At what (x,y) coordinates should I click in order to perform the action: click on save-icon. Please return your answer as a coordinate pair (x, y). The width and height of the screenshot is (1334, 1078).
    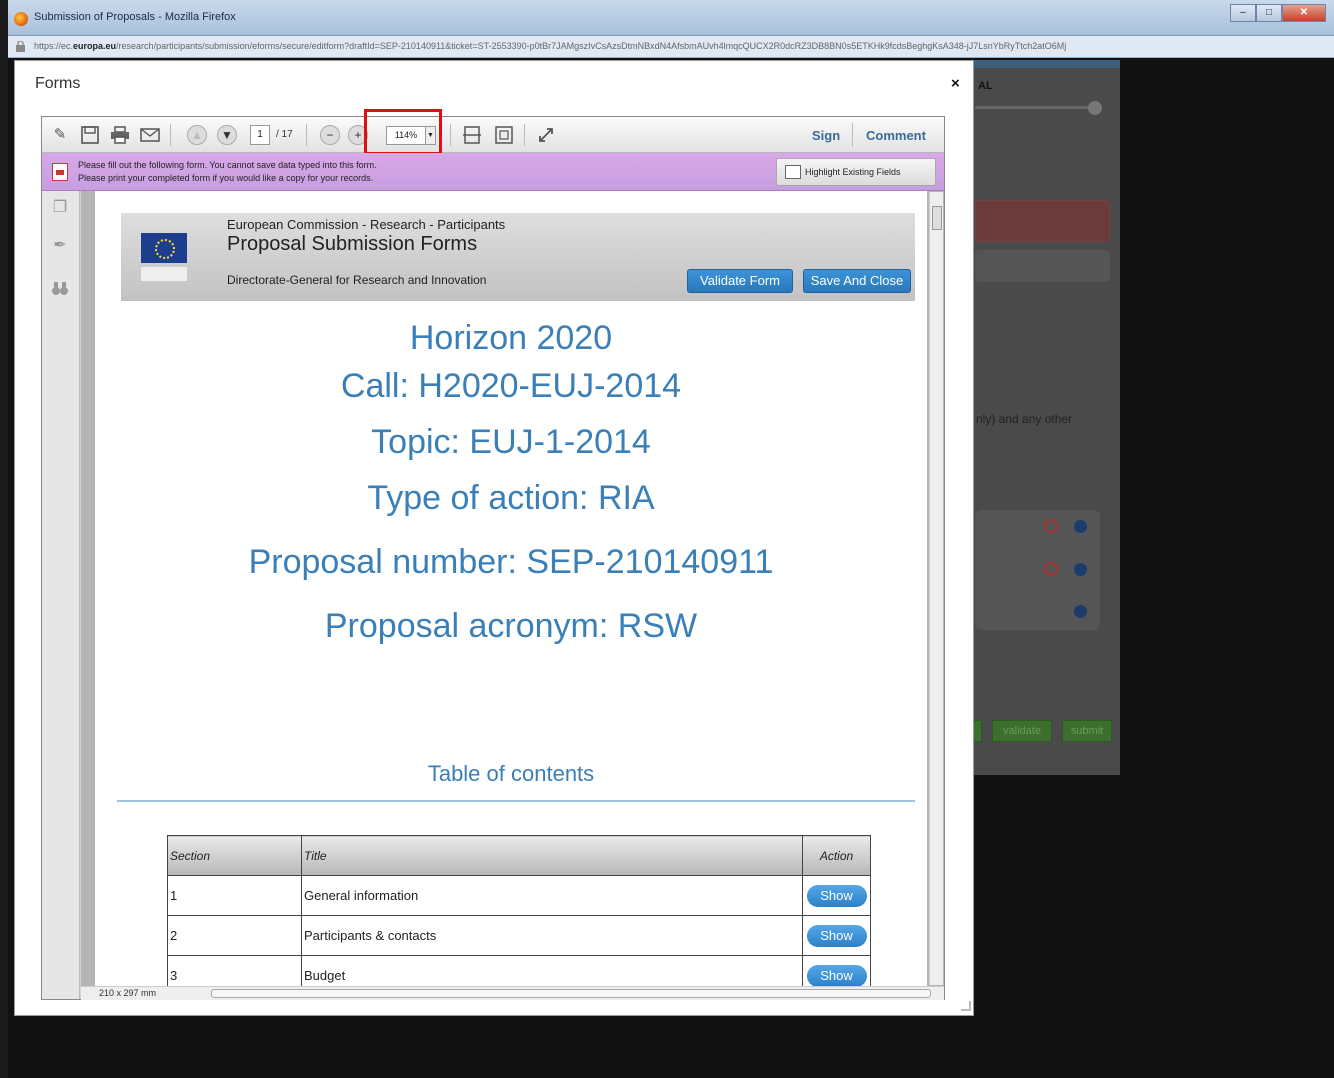
    Looking at the image, I should click on (90, 135).